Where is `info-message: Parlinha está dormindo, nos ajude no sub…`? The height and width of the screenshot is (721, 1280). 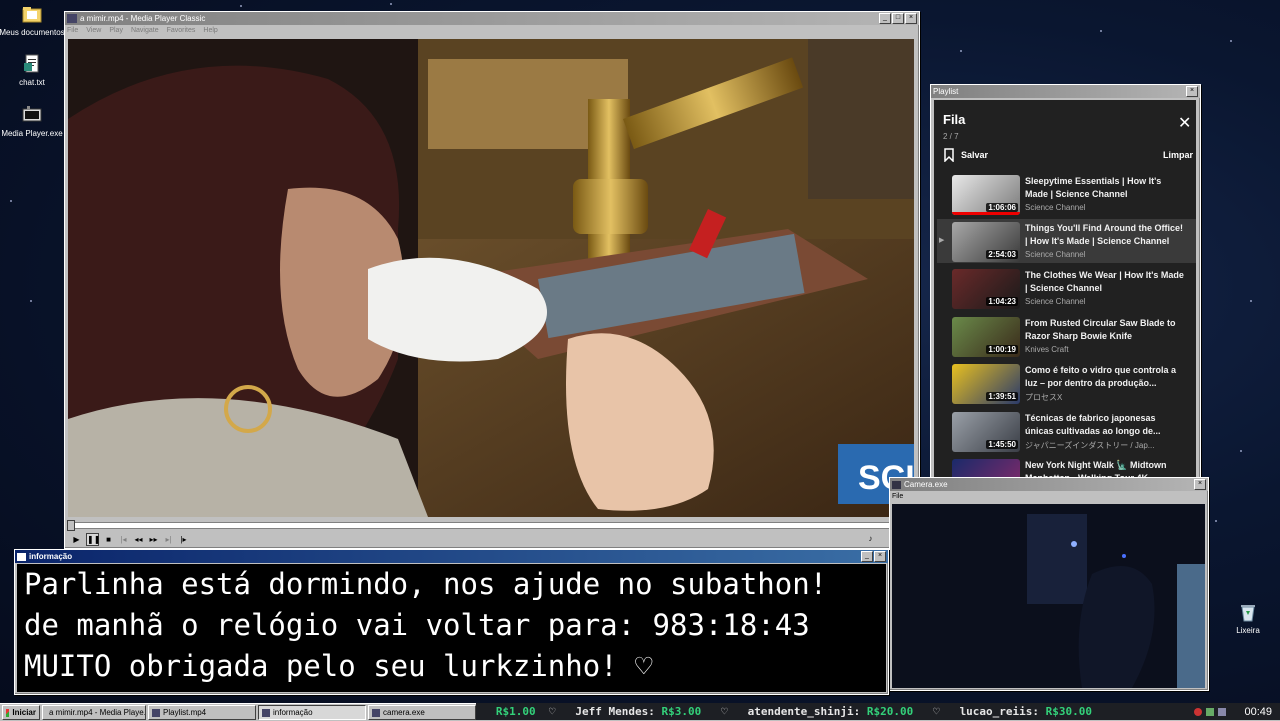 info-message: Parlinha está dormindo, nos ajude no sub… is located at coordinates (451, 628).